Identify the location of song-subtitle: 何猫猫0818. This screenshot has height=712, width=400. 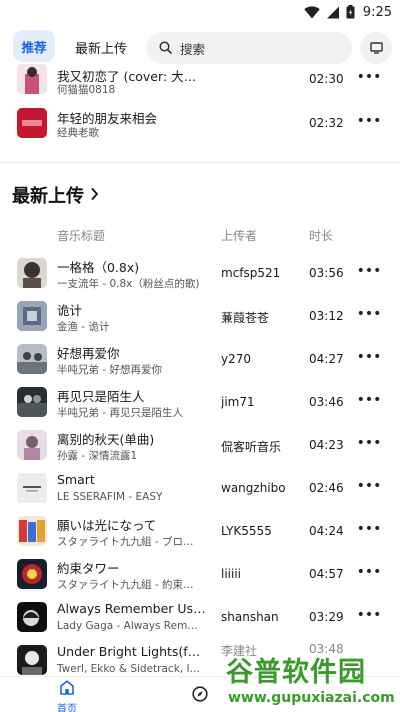
(86, 90).